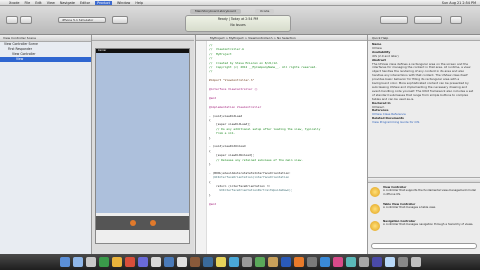 The height and width of the screenshot is (270, 480). I want to click on outline-header: View Controller Scene, so click(45, 38).